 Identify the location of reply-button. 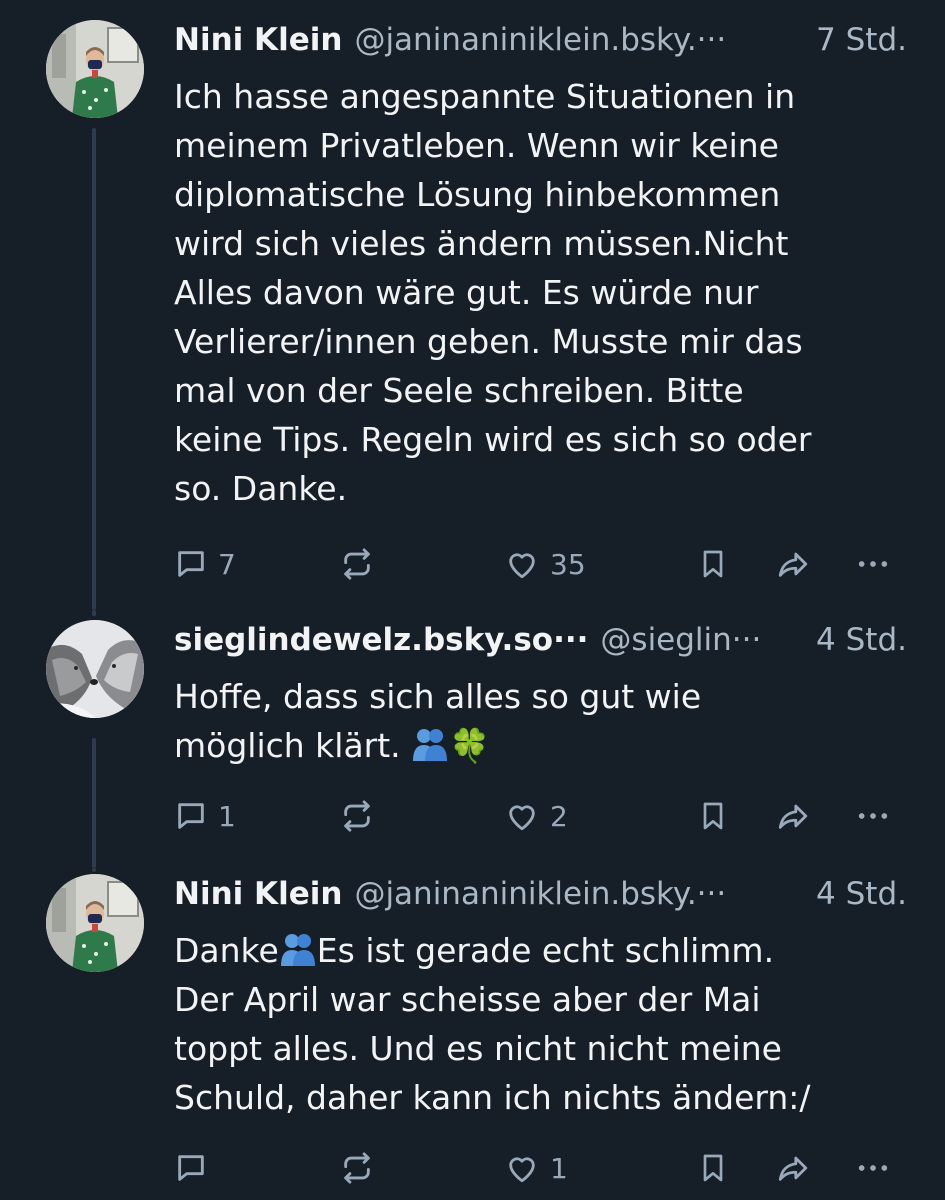
(196, 1168).